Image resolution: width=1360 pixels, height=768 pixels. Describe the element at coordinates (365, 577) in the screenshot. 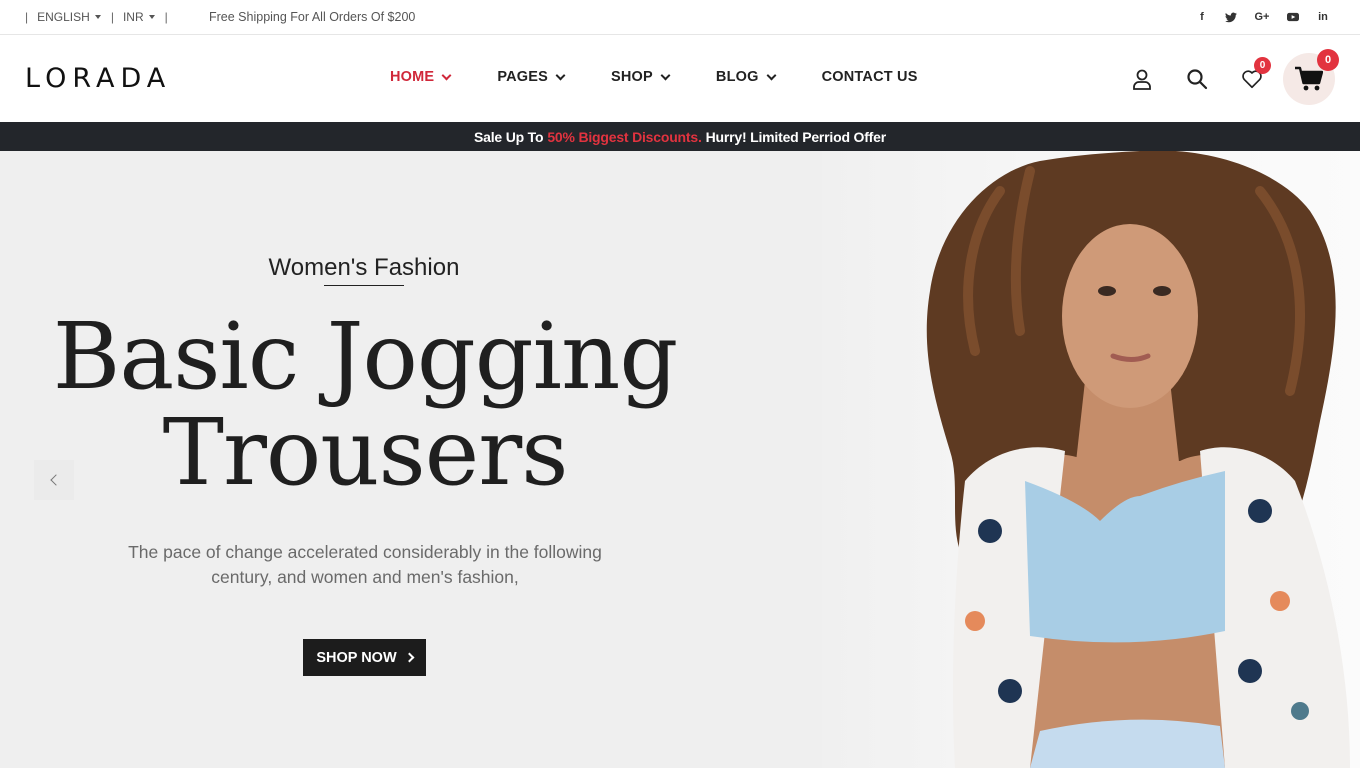

I see `hero-description-line: century, and women and men's fashion,` at that location.